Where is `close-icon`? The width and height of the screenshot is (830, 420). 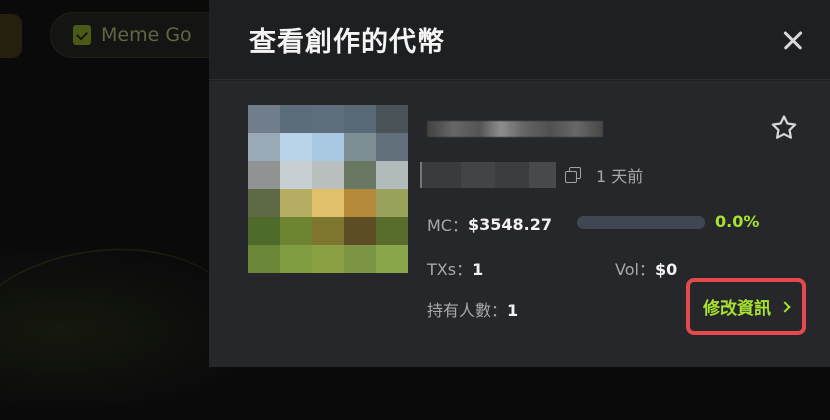 close-icon is located at coordinates (793, 40).